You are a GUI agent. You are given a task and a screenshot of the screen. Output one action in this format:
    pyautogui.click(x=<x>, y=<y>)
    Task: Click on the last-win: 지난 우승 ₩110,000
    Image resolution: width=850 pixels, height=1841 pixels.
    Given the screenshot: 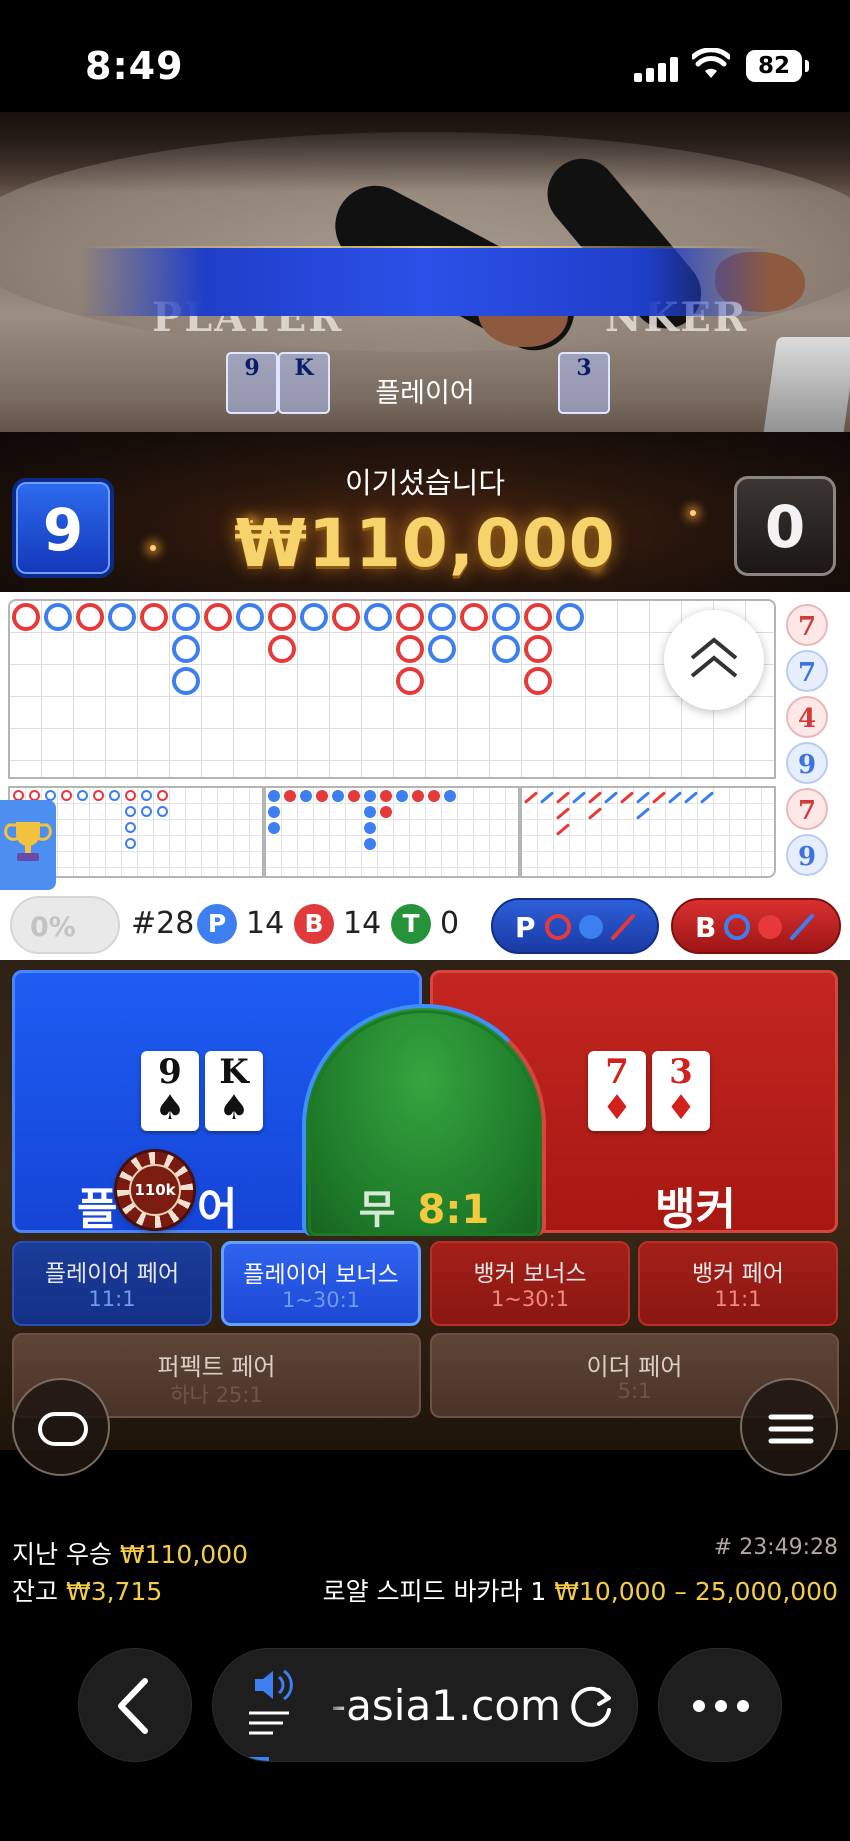 What is the action you would take?
    pyautogui.click(x=130, y=1554)
    